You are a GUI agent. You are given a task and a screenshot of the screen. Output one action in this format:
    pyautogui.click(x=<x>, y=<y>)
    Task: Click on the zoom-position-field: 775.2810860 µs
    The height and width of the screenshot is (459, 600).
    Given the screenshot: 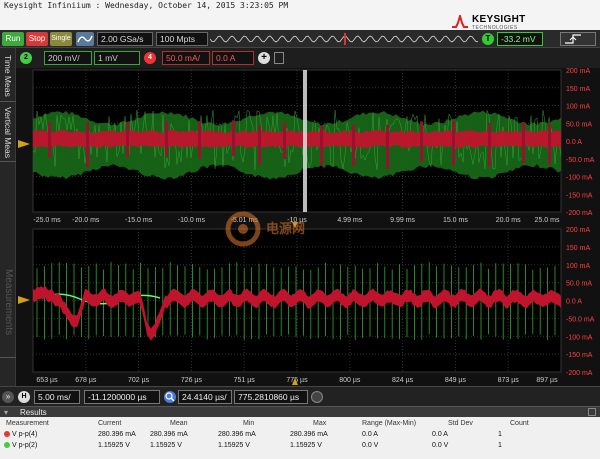 What is the action you would take?
    pyautogui.click(x=271, y=397)
    